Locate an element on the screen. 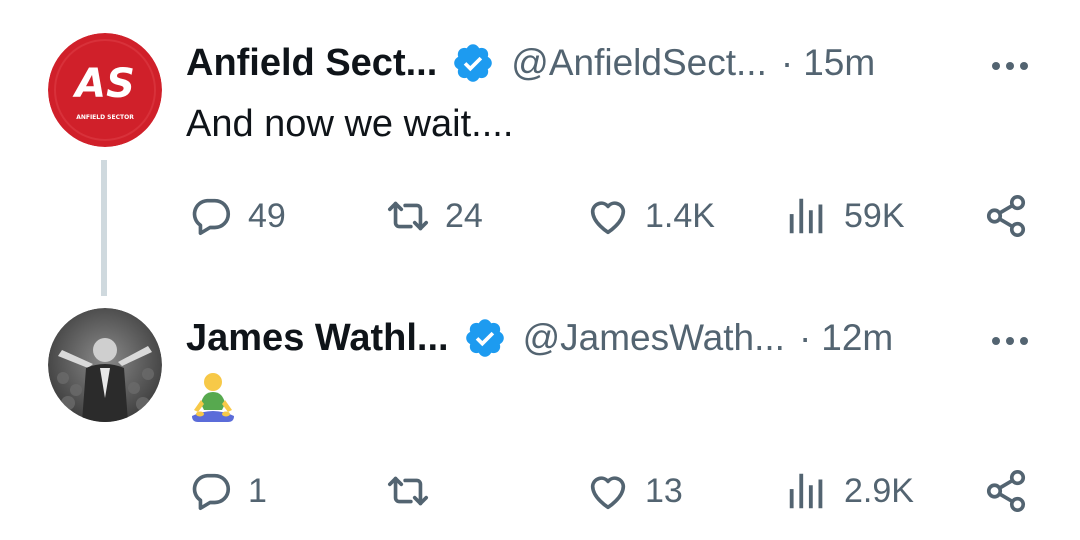 This screenshot has height=540, width=1080. like-button: 1.4K is located at coordinates (650, 216).